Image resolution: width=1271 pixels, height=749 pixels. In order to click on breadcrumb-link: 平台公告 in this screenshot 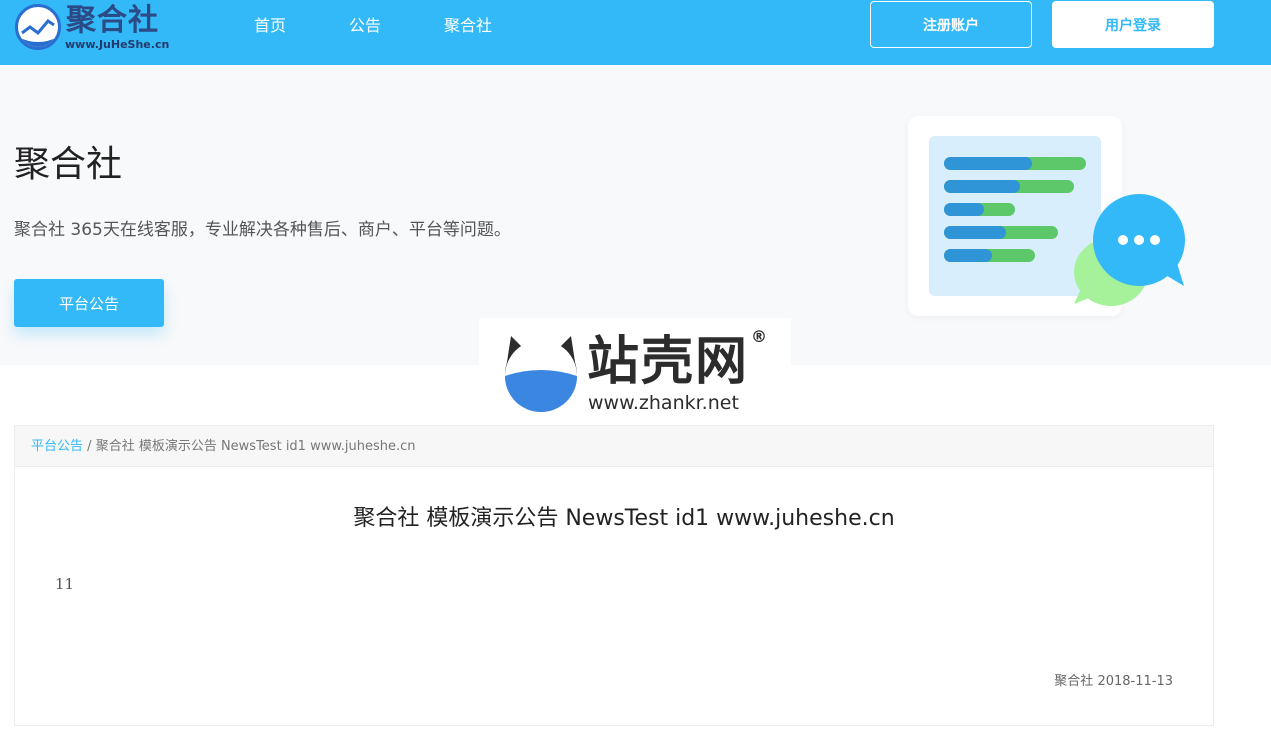, I will do `click(57, 446)`.